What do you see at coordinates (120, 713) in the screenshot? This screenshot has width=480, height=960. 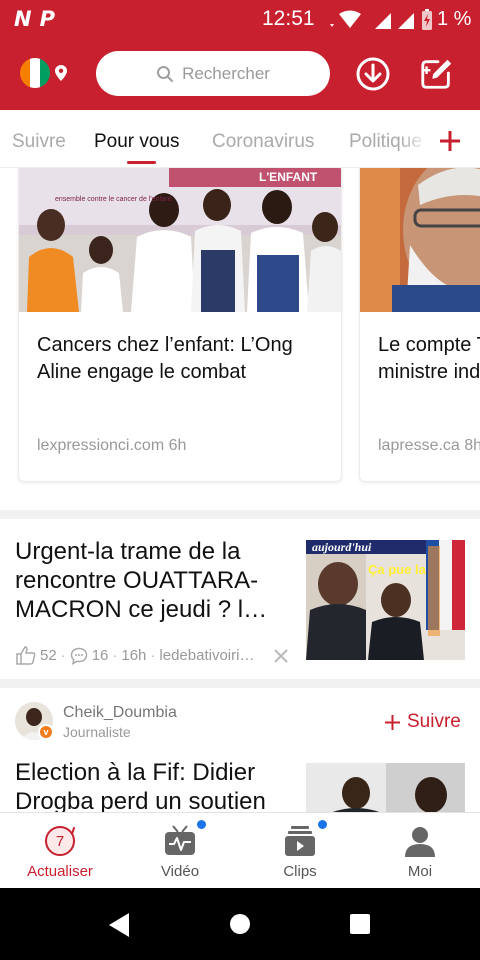 I see `author-name: Cheik_Doumbia` at bounding box center [120, 713].